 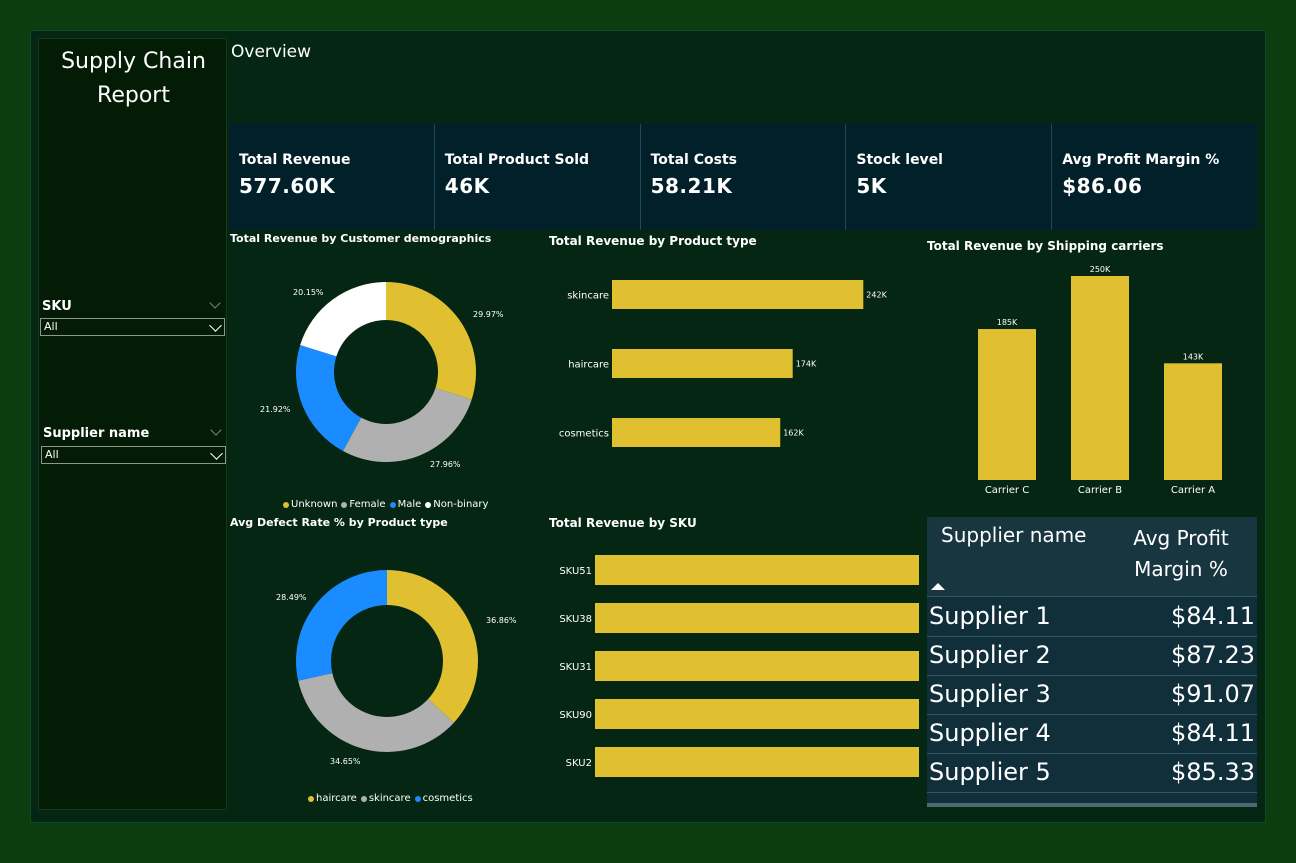 What do you see at coordinates (133, 455) in the screenshot?
I see `supplier-slicer-dropdown: All` at bounding box center [133, 455].